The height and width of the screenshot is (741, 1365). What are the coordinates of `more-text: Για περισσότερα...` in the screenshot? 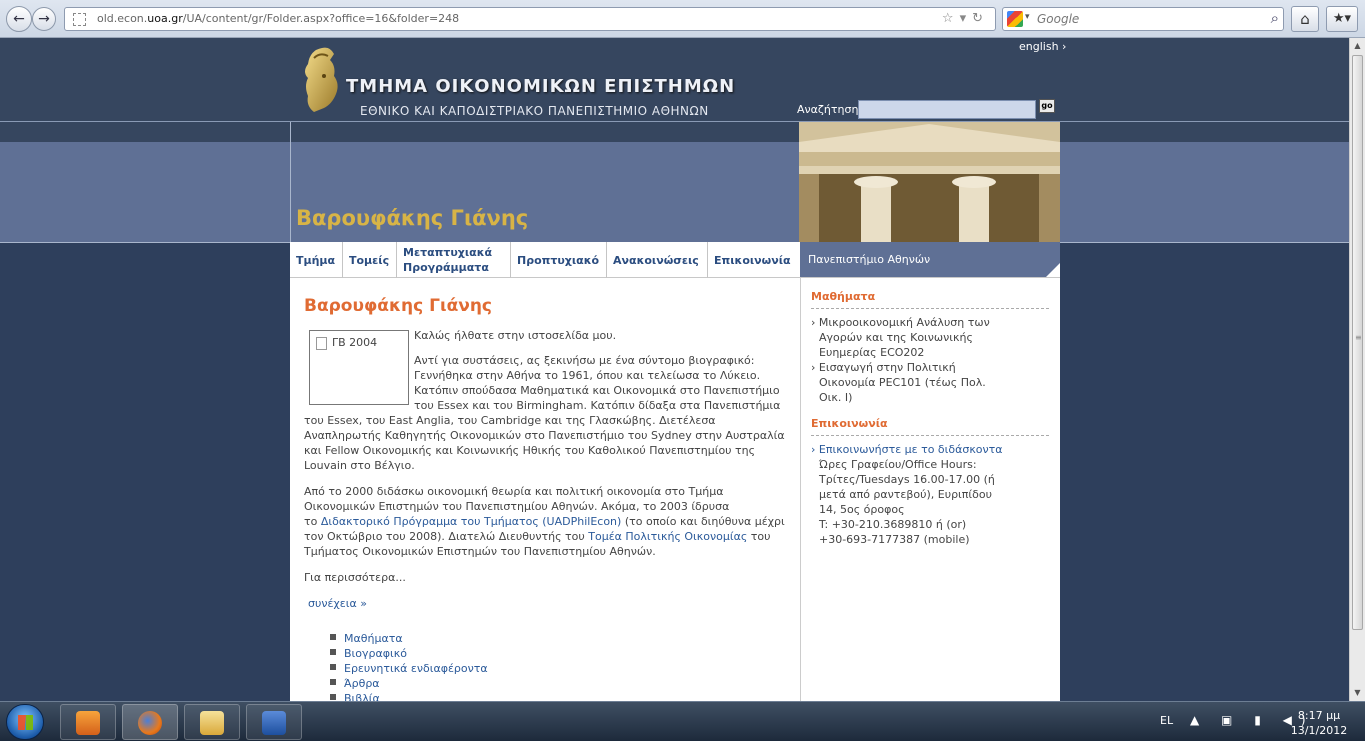 It's located at (355, 577).